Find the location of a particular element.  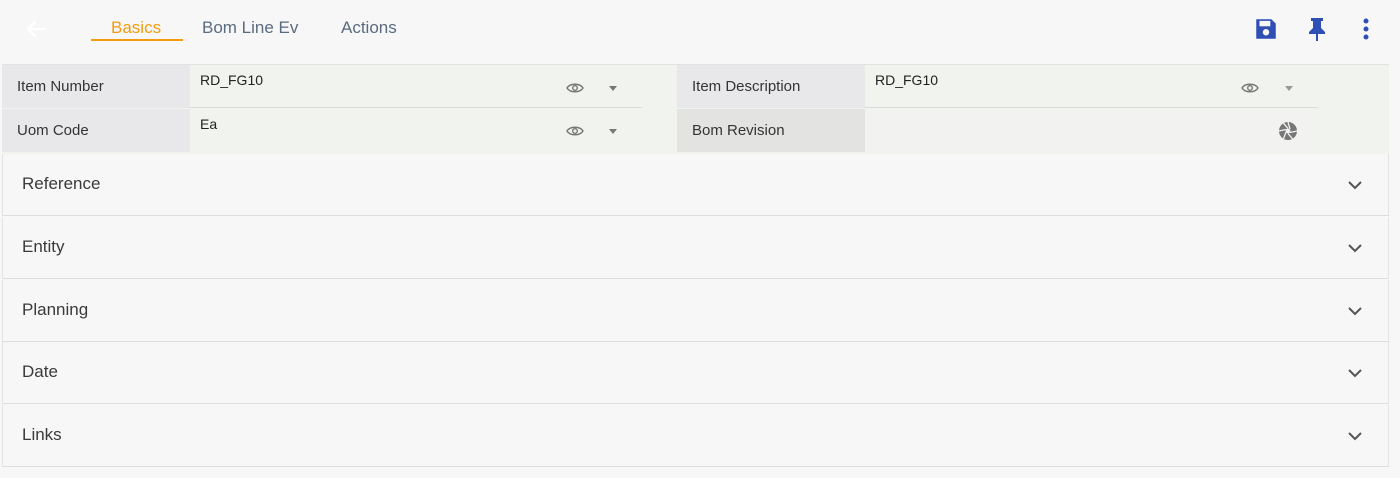

top-bar: Basics Bom Line Ev Actions is located at coordinates (700, 29).